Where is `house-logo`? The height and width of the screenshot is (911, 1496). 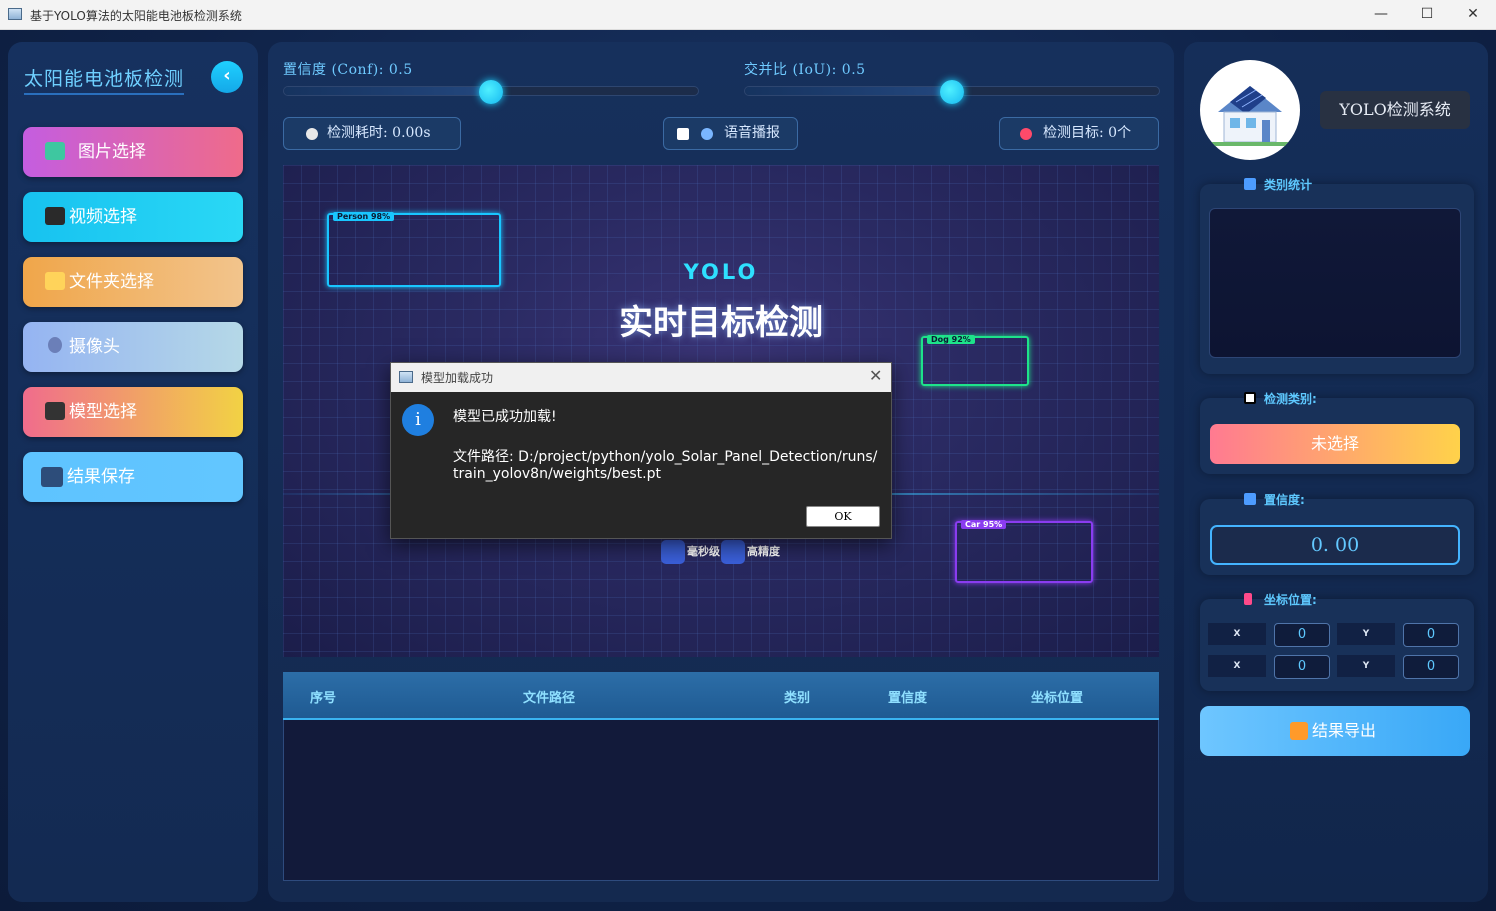 house-logo is located at coordinates (1250, 110).